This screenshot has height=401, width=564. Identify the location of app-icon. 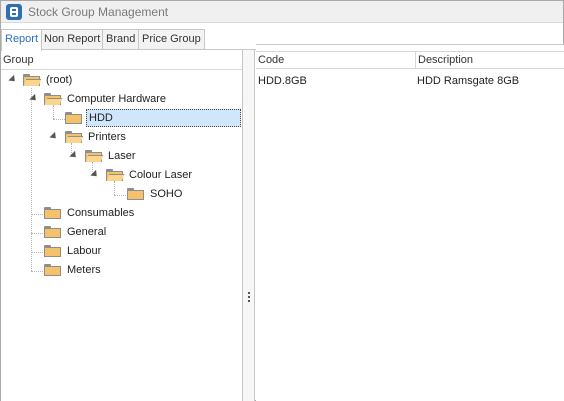
(14, 12).